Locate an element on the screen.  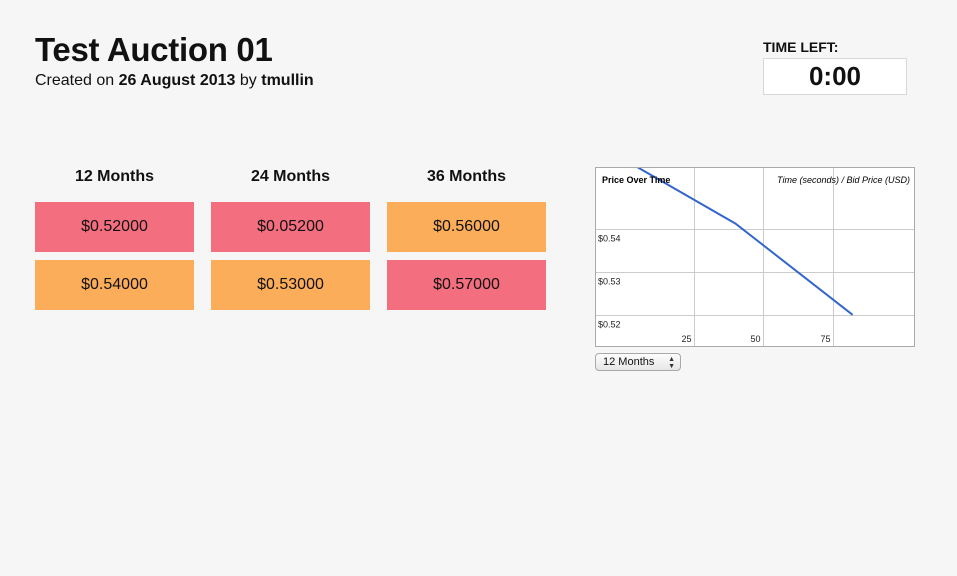
bid-24-months-1: $0.05200 is located at coordinates (290, 227).